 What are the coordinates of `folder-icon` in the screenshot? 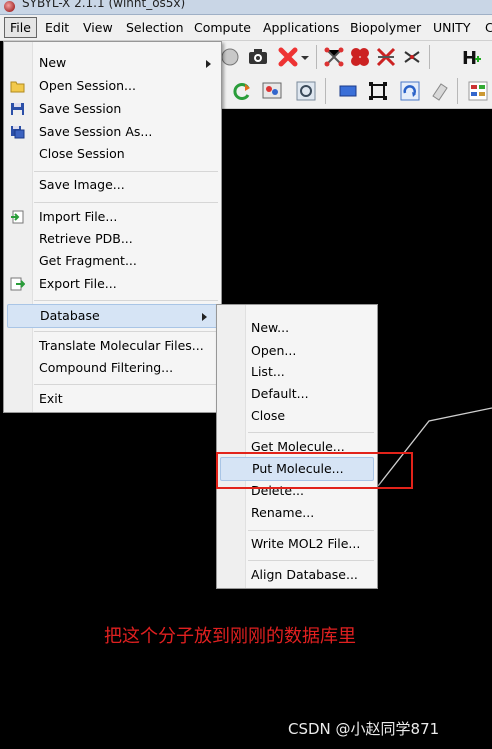 It's located at (17, 87).